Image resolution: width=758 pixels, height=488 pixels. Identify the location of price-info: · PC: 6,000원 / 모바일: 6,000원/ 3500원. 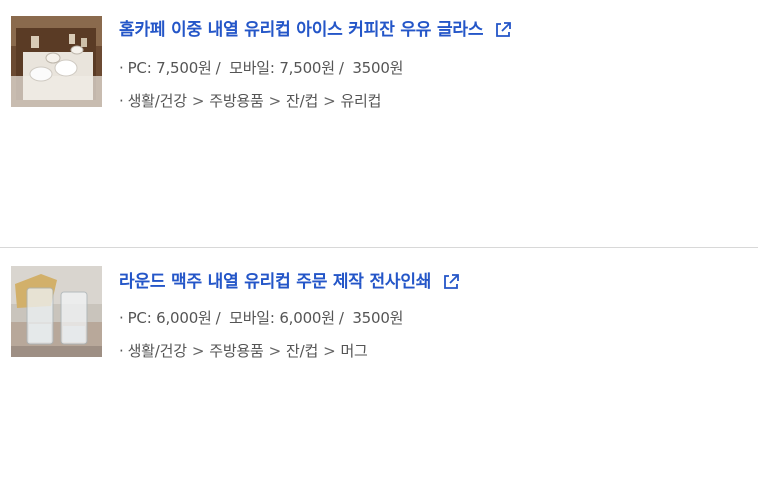
(261, 318).